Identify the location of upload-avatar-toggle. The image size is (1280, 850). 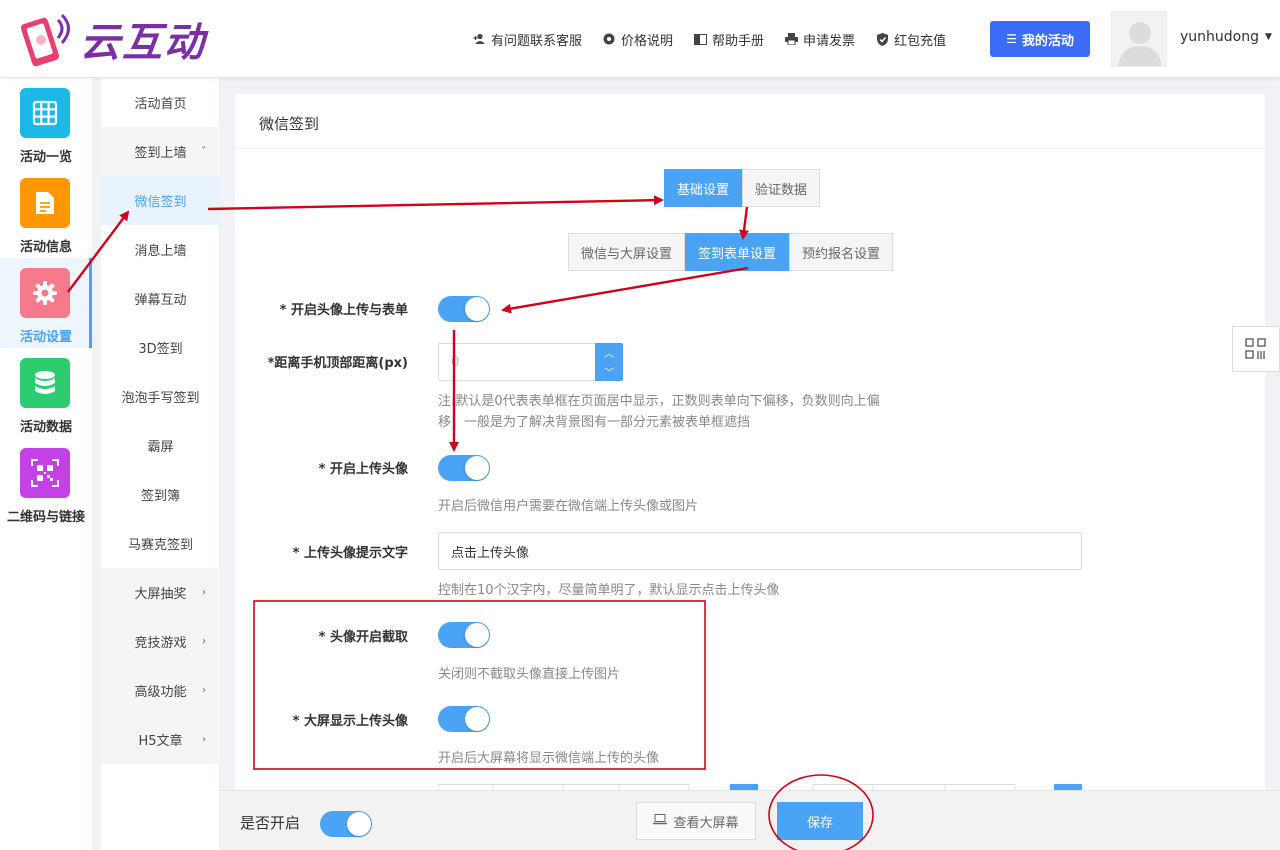
(464, 468).